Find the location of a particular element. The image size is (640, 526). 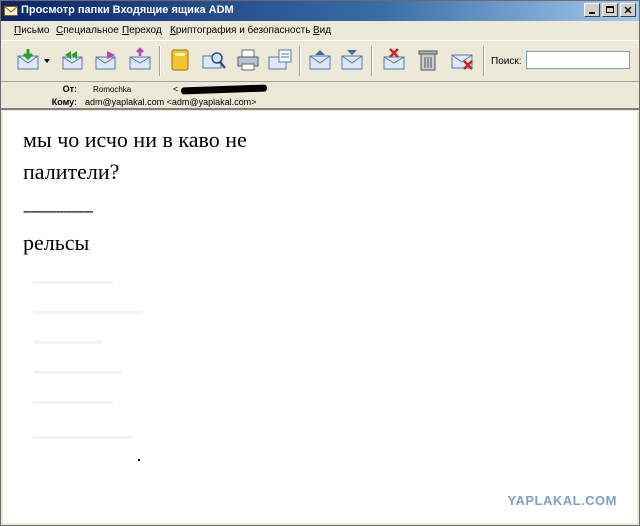

menu-special: Специальное is located at coordinates (87, 30).